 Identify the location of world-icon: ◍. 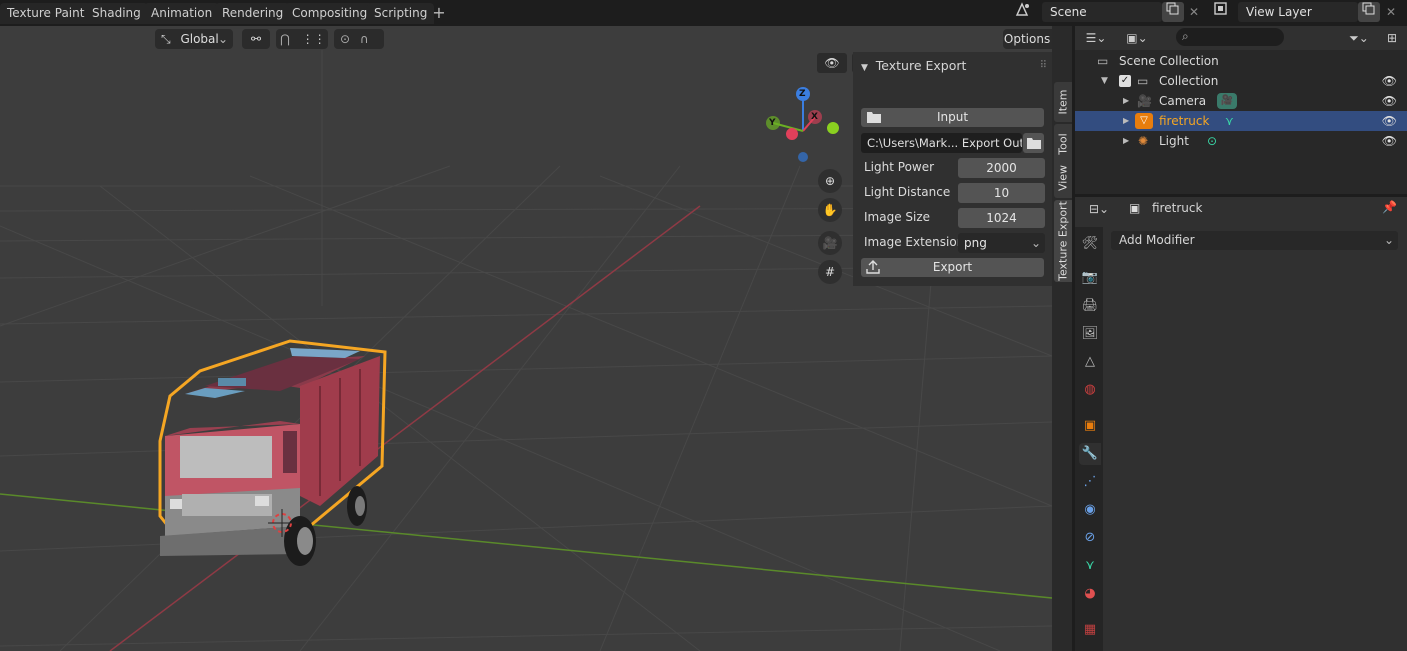
(1090, 390).